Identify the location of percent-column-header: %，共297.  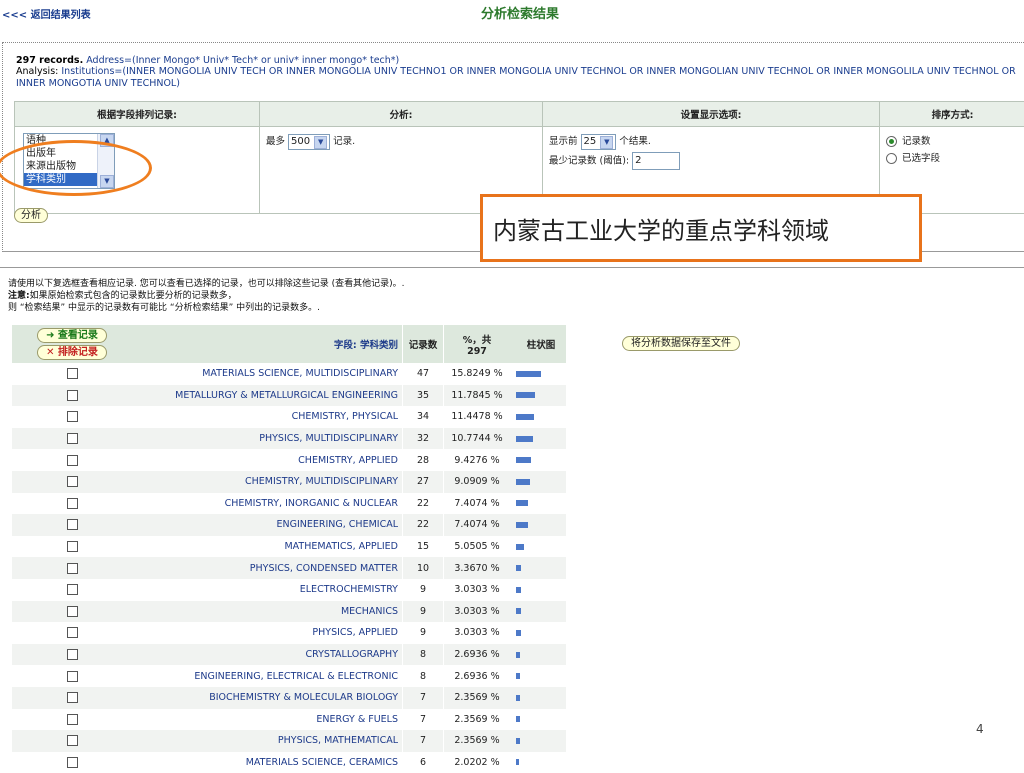
(477, 344).